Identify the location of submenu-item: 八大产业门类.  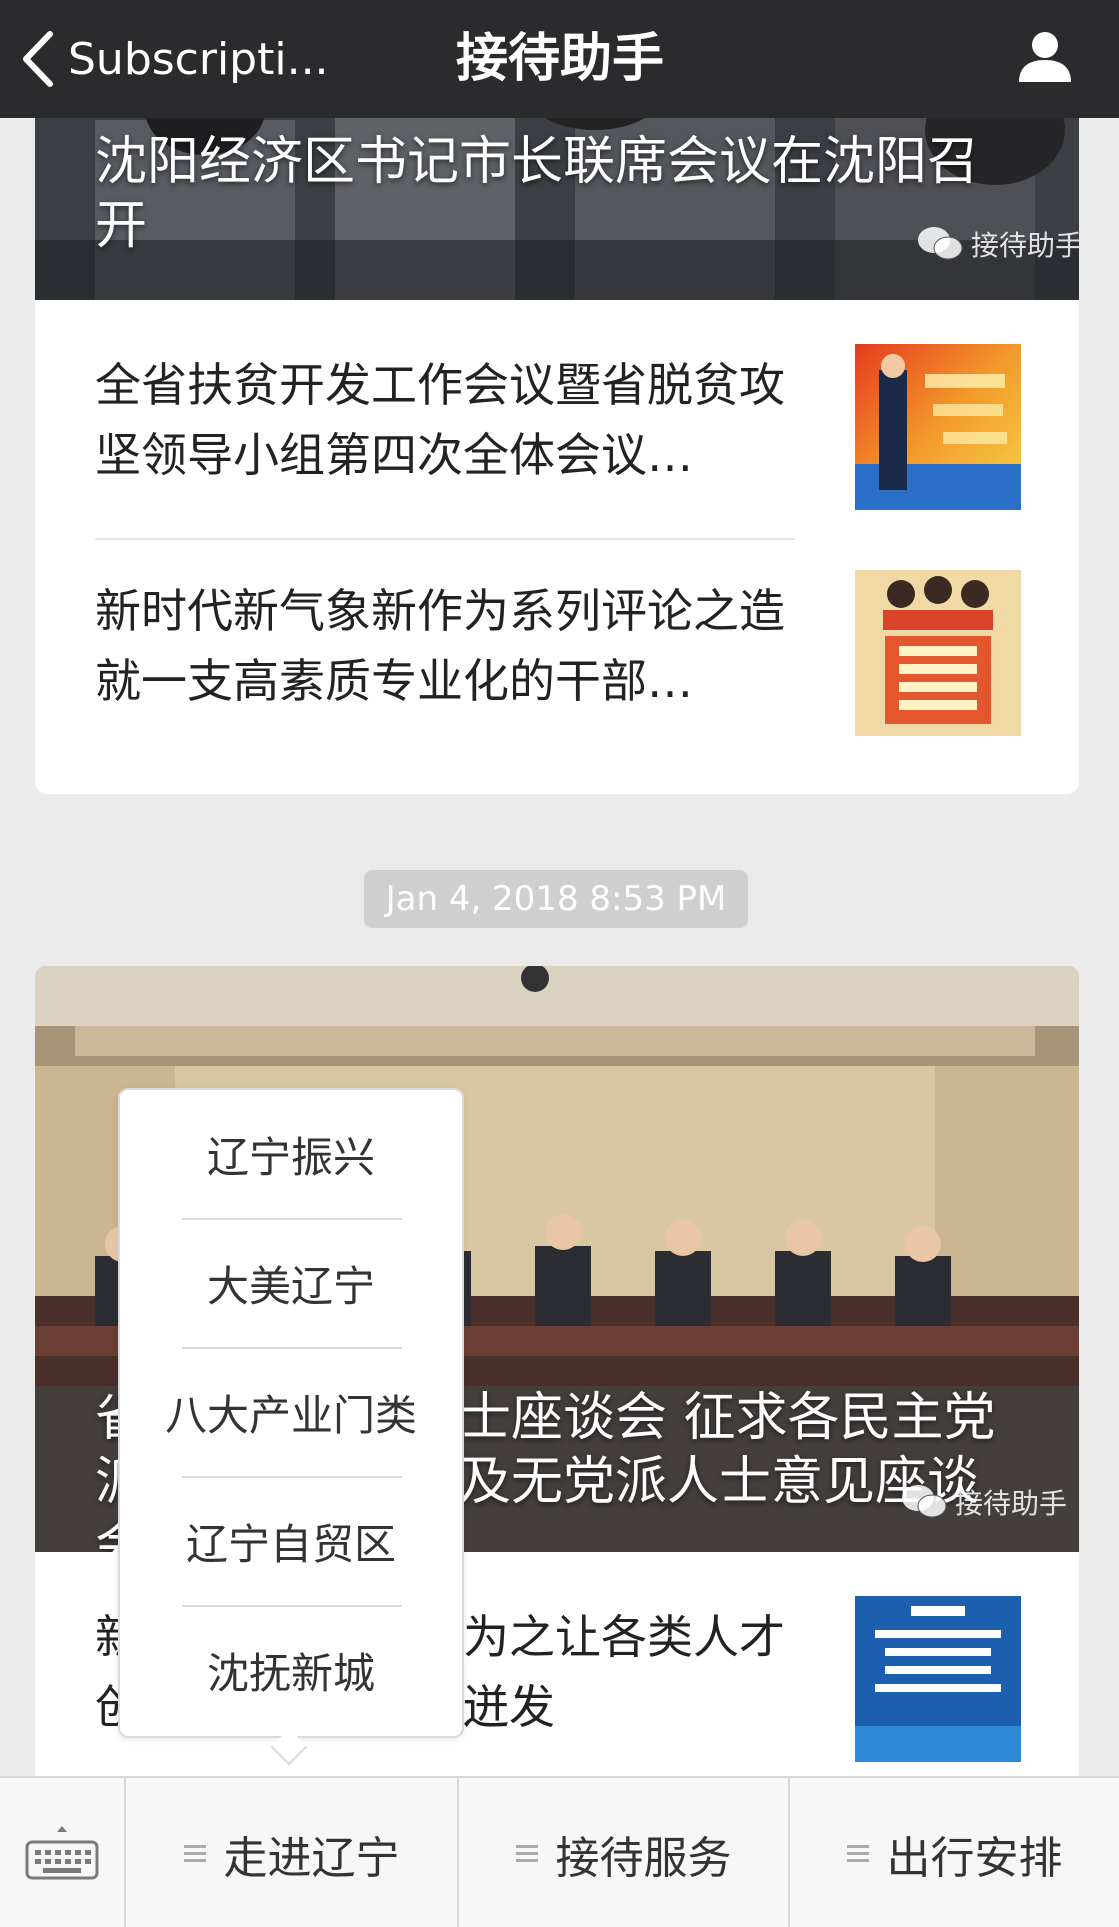
(291, 1412).